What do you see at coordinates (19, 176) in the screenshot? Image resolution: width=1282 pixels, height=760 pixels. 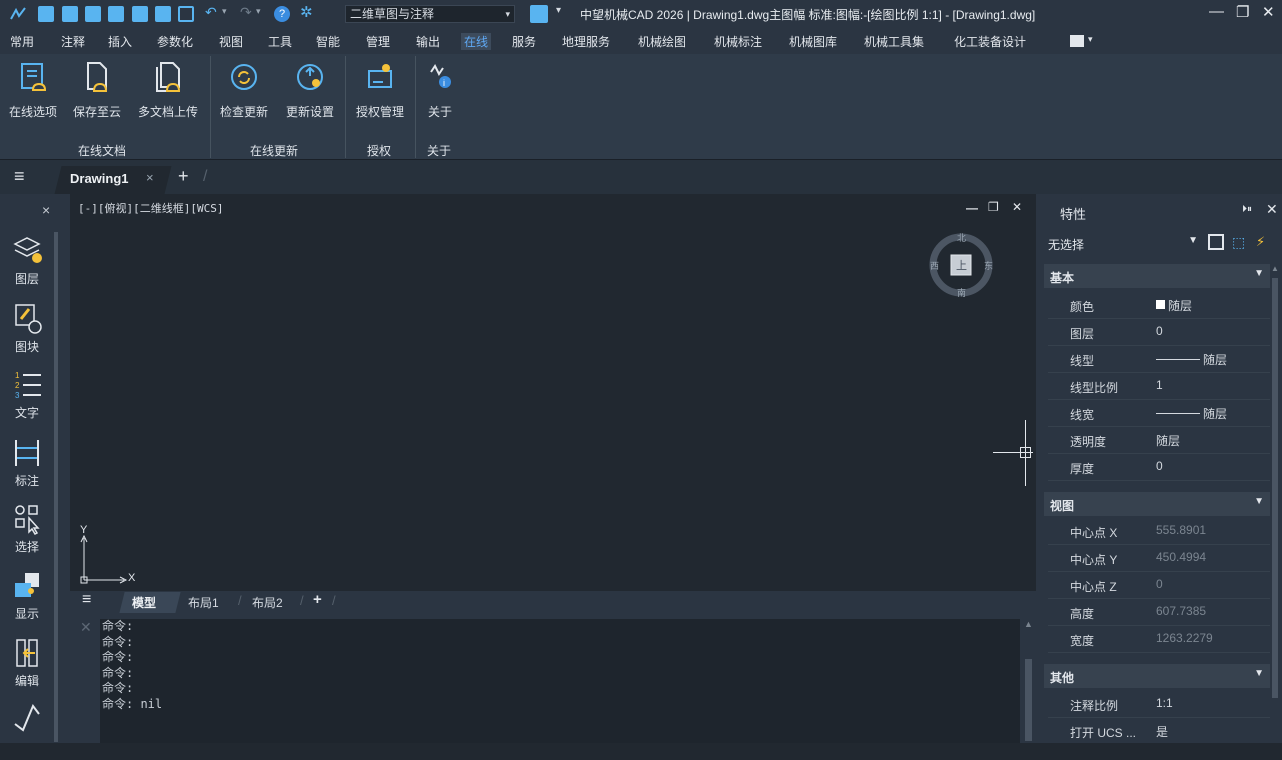 I see `hamburger-menu-icon: ≡` at bounding box center [19, 176].